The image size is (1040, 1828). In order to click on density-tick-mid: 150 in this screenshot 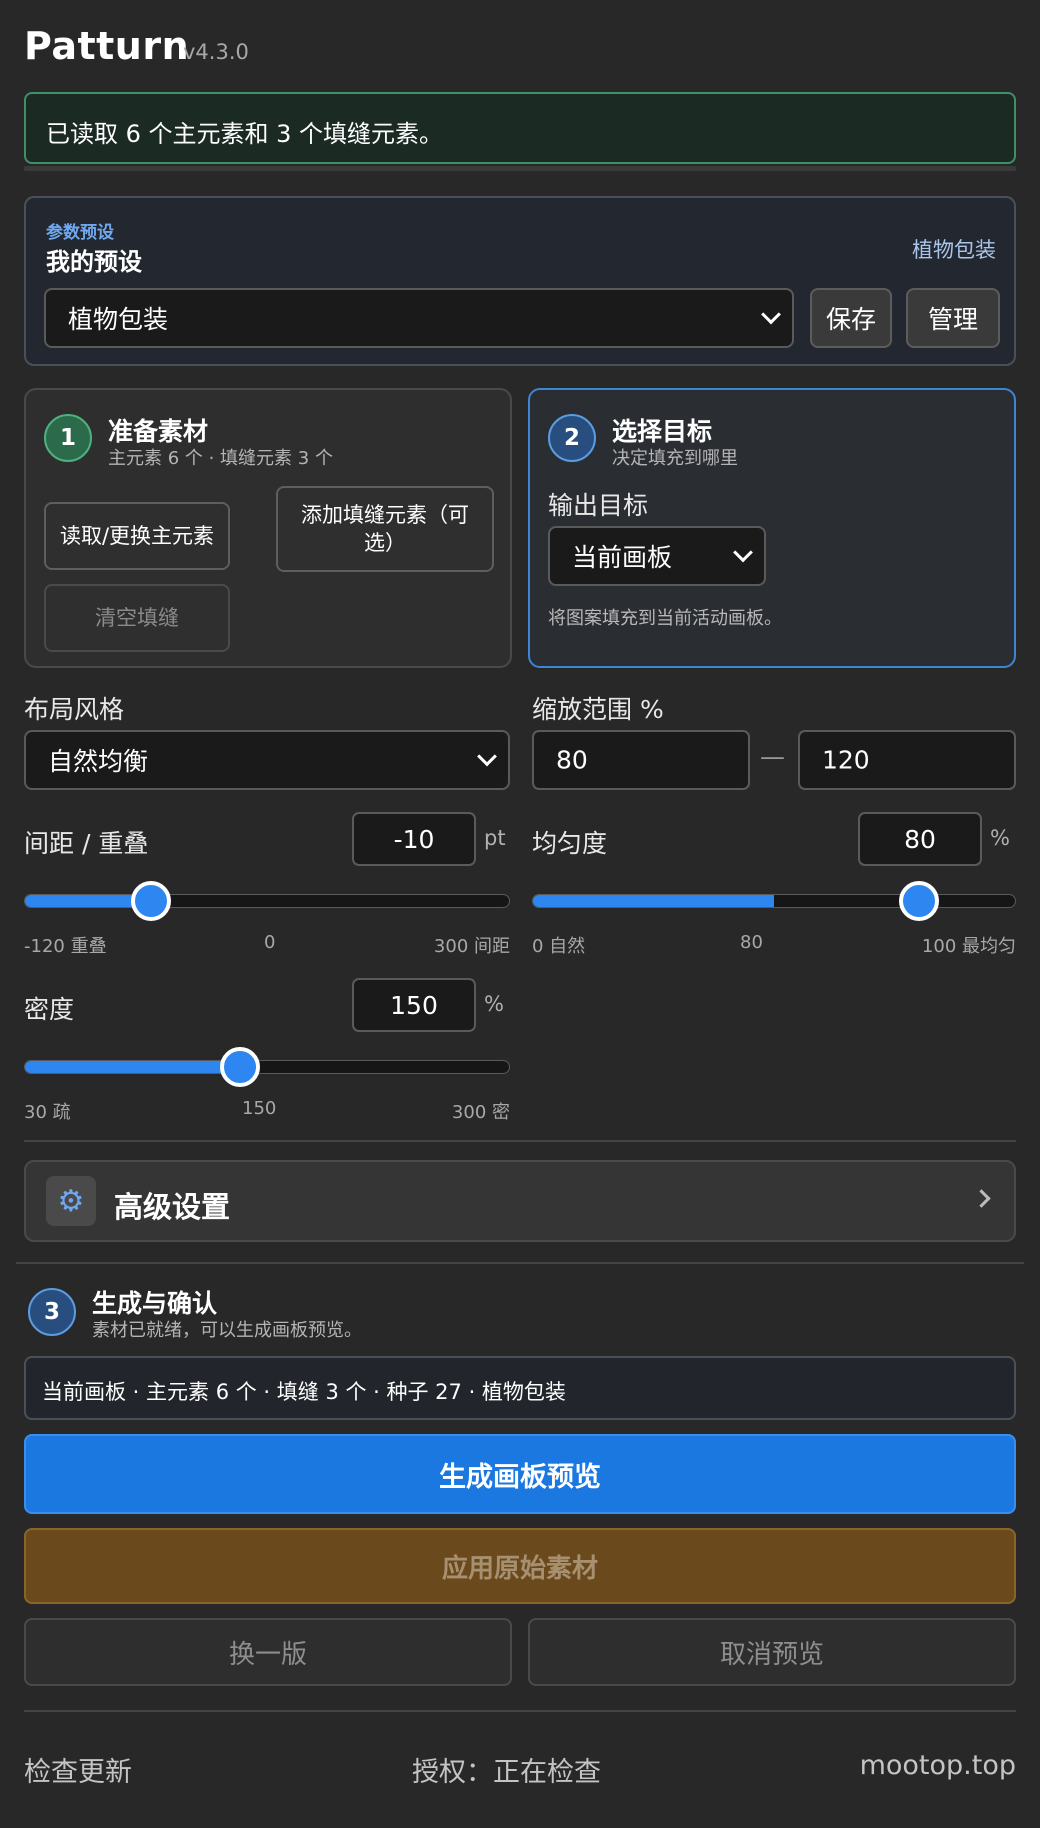, I will do `click(259, 1108)`.